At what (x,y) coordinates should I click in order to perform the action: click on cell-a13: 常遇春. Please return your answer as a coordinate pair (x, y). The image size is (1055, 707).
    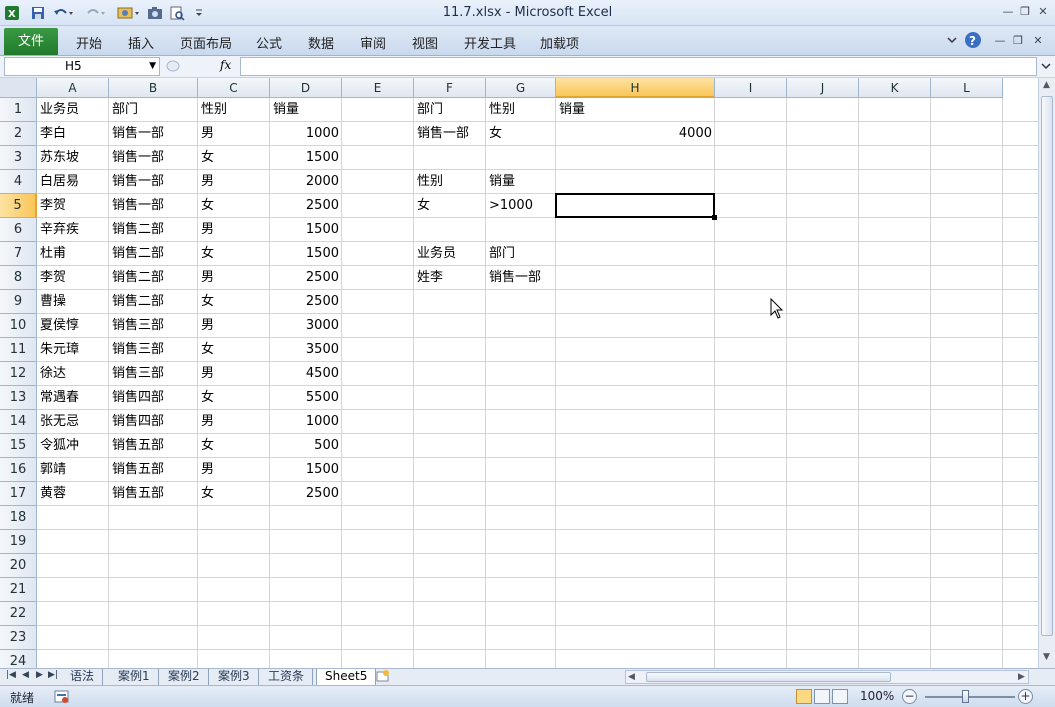
    Looking at the image, I should click on (59, 398).